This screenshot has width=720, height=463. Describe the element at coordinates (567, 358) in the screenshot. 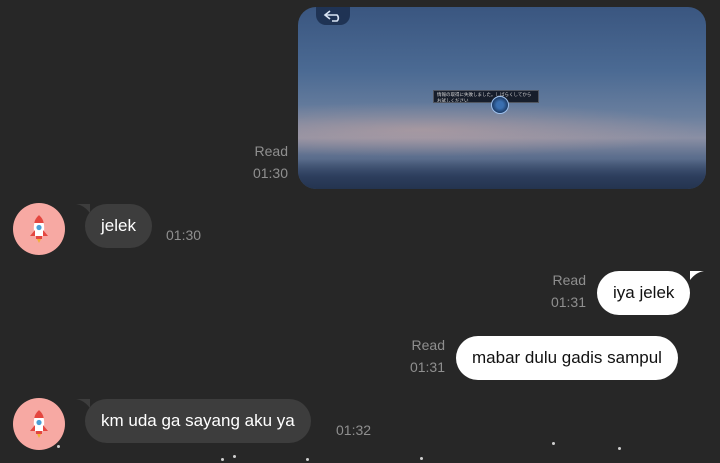

I see `outgoing-message-bubble: mabar dulu gadis sampul` at that location.